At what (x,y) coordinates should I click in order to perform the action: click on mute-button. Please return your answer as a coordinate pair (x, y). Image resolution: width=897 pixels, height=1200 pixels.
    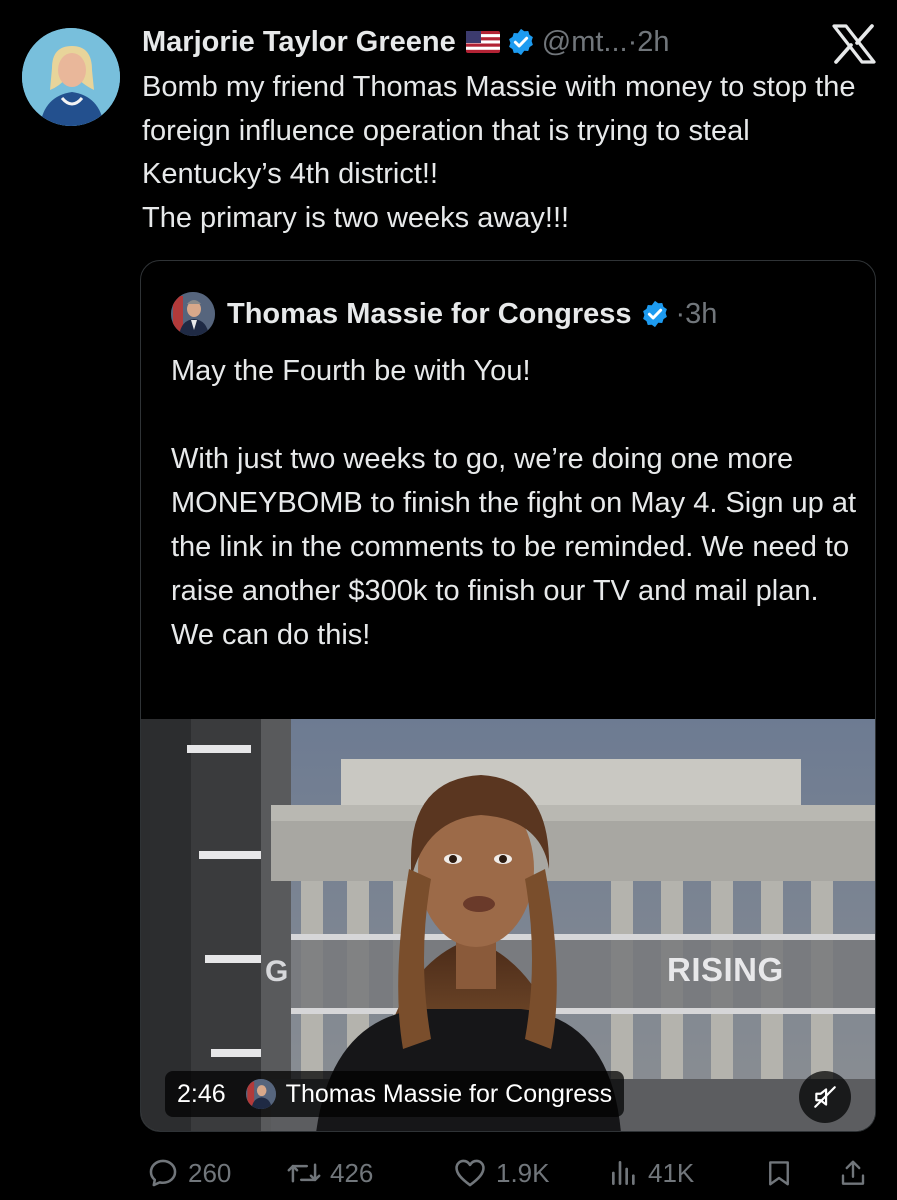
    Looking at the image, I should click on (825, 1097).